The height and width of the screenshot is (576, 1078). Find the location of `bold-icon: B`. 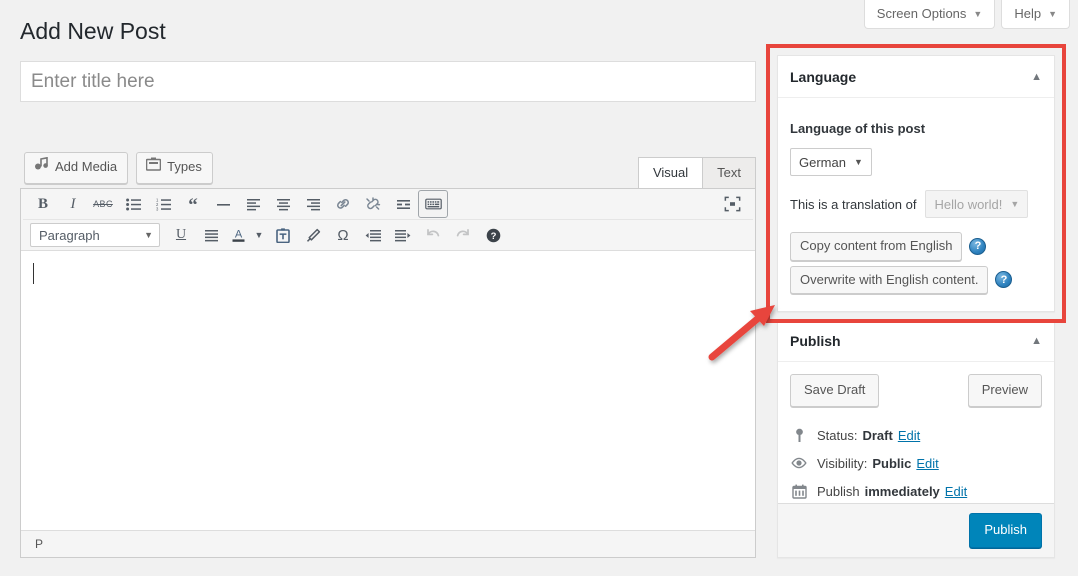

bold-icon: B is located at coordinates (43, 204).